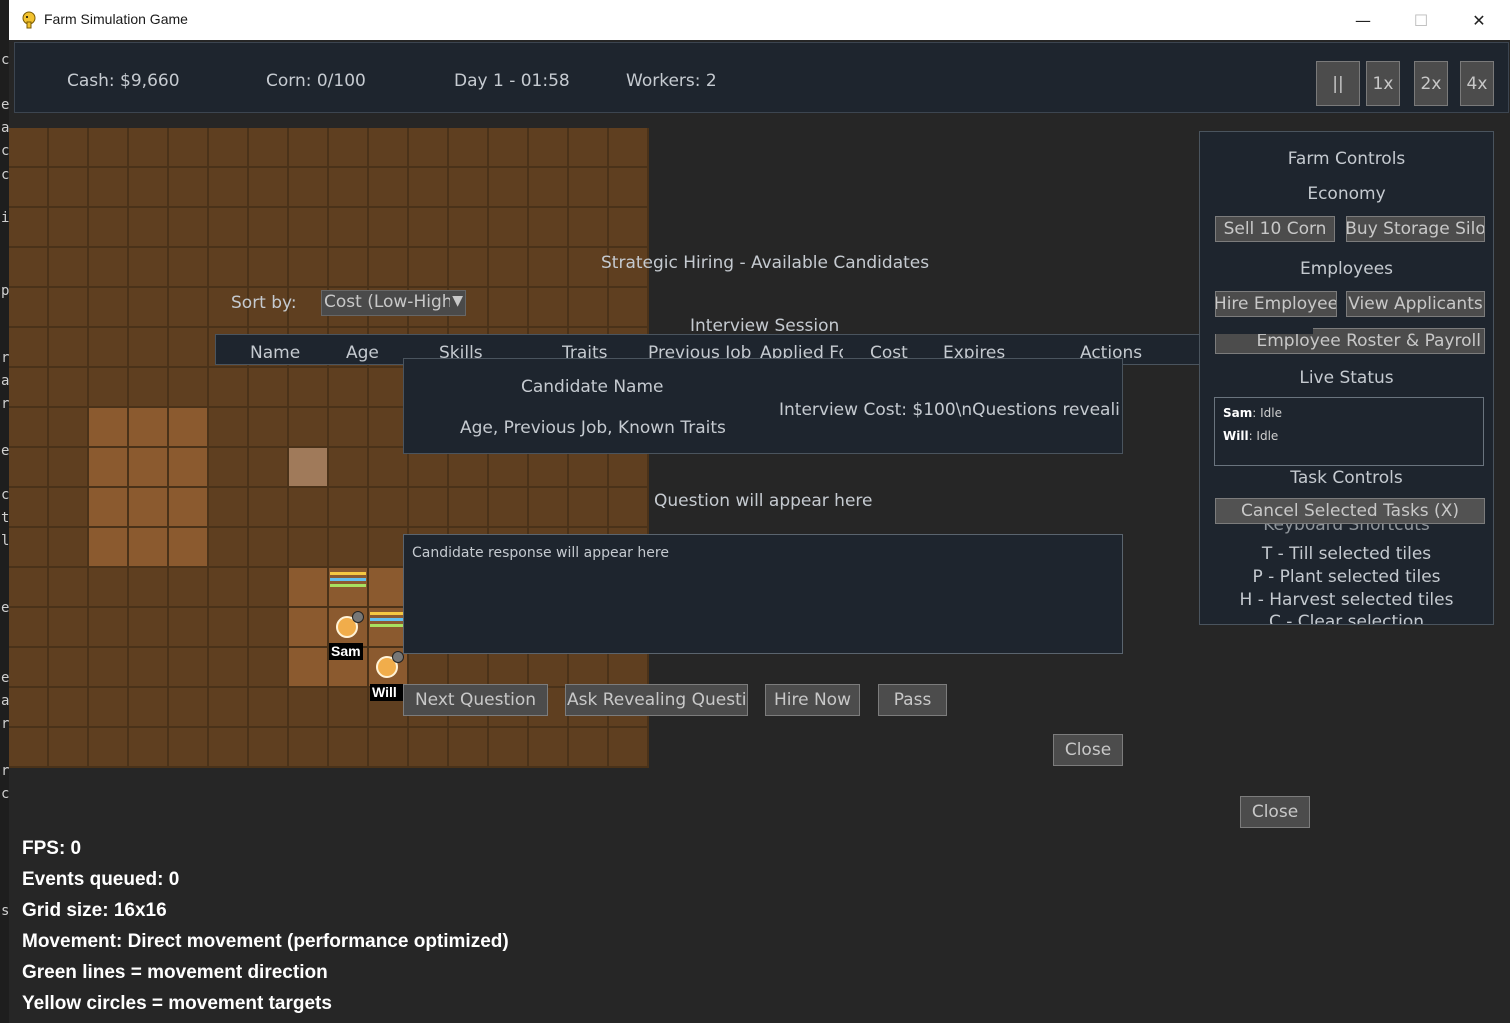 The image size is (1510, 1023). What do you see at coordinates (393, 303) in the screenshot?
I see `sort-dropdown: Cost (Low-High) ▼` at bounding box center [393, 303].